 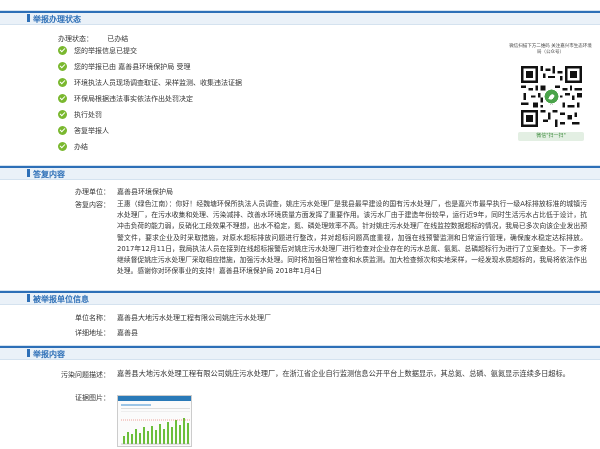 What do you see at coordinates (551, 136) in the screenshot?
I see `qr-footer: 微信"扫一扫"` at bounding box center [551, 136].